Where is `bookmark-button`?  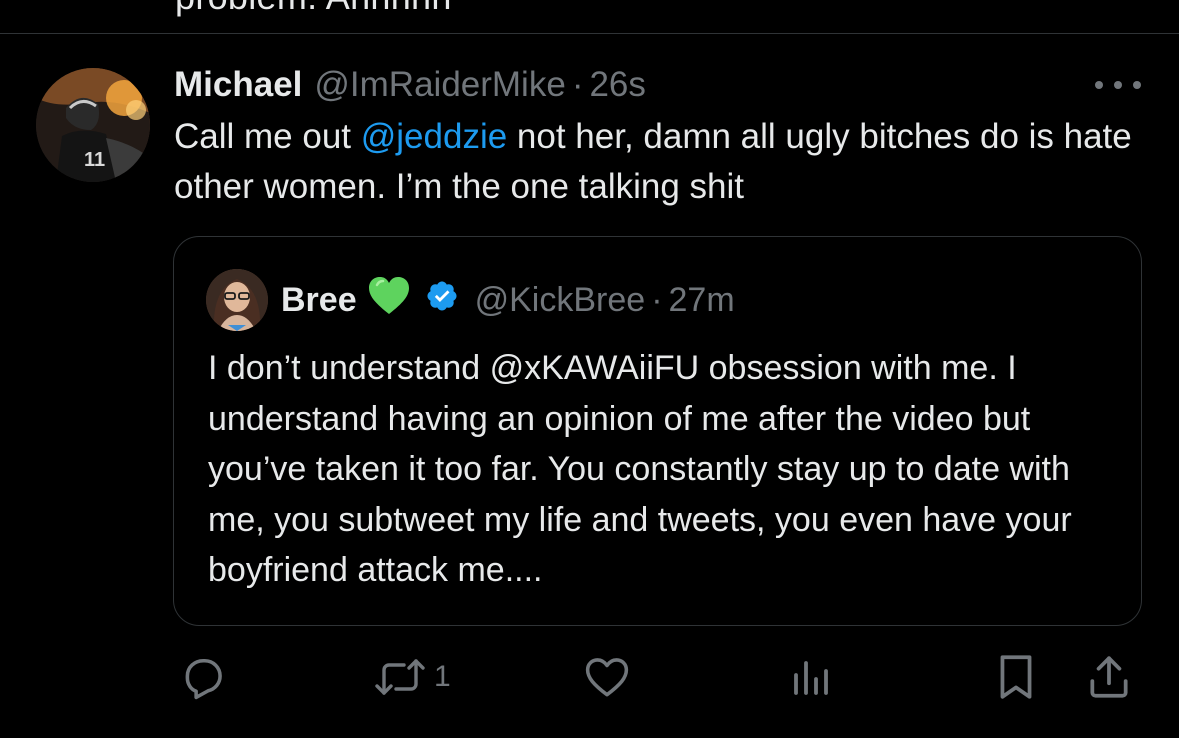 bookmark-button is located at coordinates (1016, 677).